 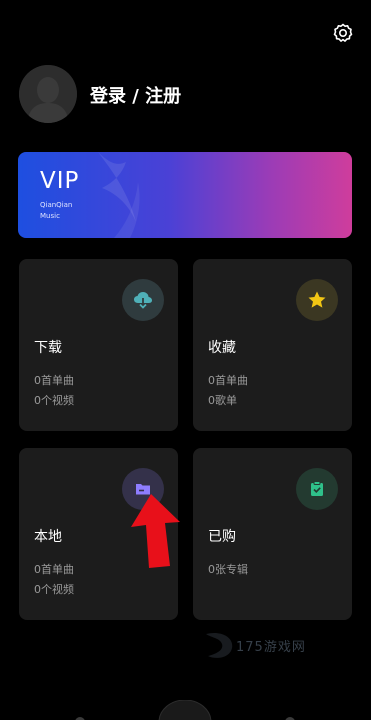 I want to click on star-icon, so click(x=317, y=299).